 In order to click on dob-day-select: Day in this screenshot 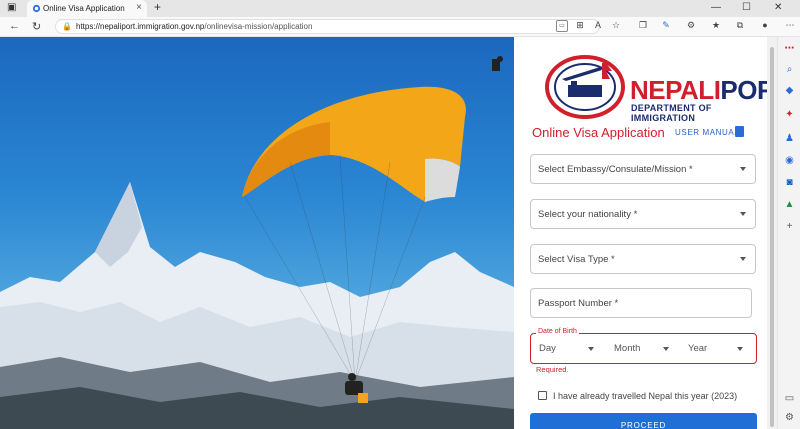, I will do `click(547, 348)`.